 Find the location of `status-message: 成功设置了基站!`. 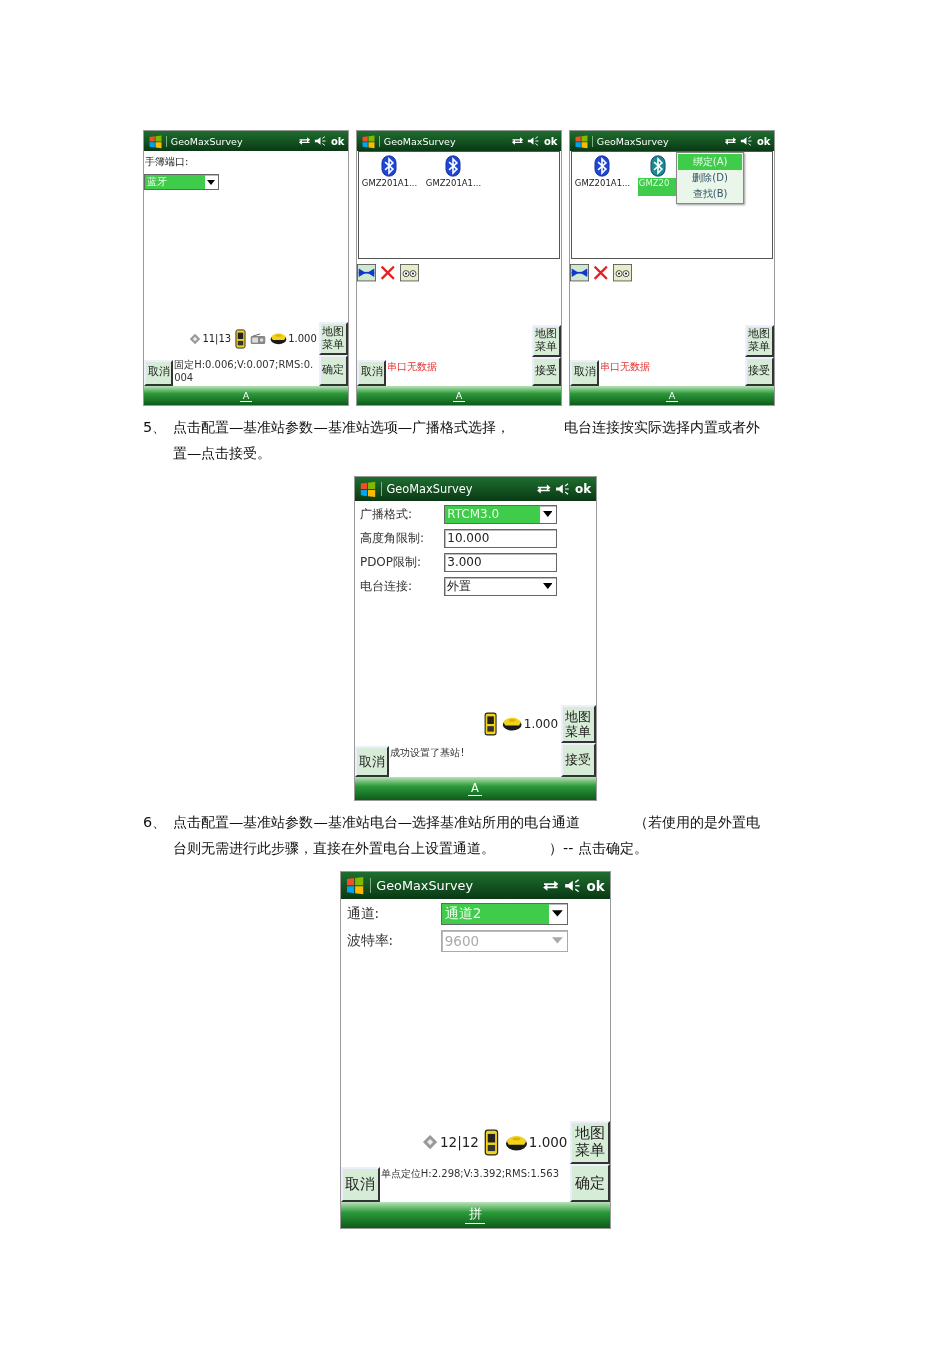

status-message: 成功设置了基站! is located at coordinates (427, 752).